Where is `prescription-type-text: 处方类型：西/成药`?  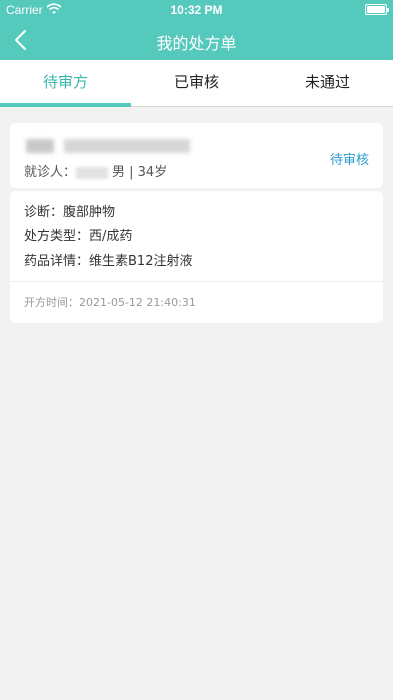
prescription-type-text: 处方类型：西/成药 is located at coordinates (78, 236).